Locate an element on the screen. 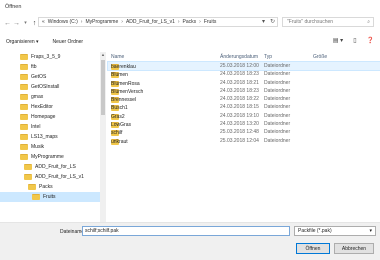 This screenshot has height=260, width=380. scrollbar-thumb is located at coordinates (103, 87).